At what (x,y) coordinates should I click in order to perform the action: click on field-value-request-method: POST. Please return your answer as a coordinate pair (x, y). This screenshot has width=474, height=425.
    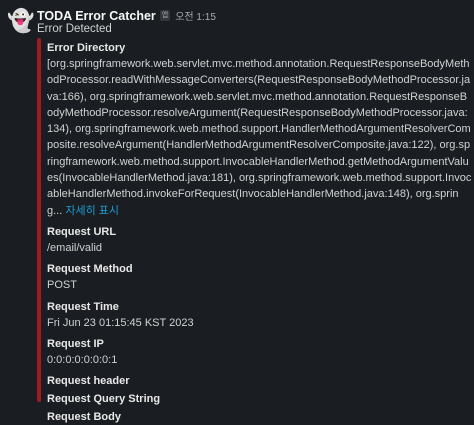
    Looking at the image, I should click on (62, 285).